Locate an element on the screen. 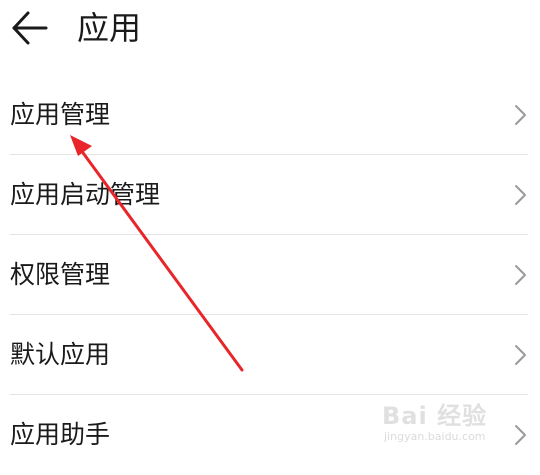 Image resolution: width=540 pixels, height=475 pixels. menu-item-label: 应用启动管理 is located at coordinates (85, 194).